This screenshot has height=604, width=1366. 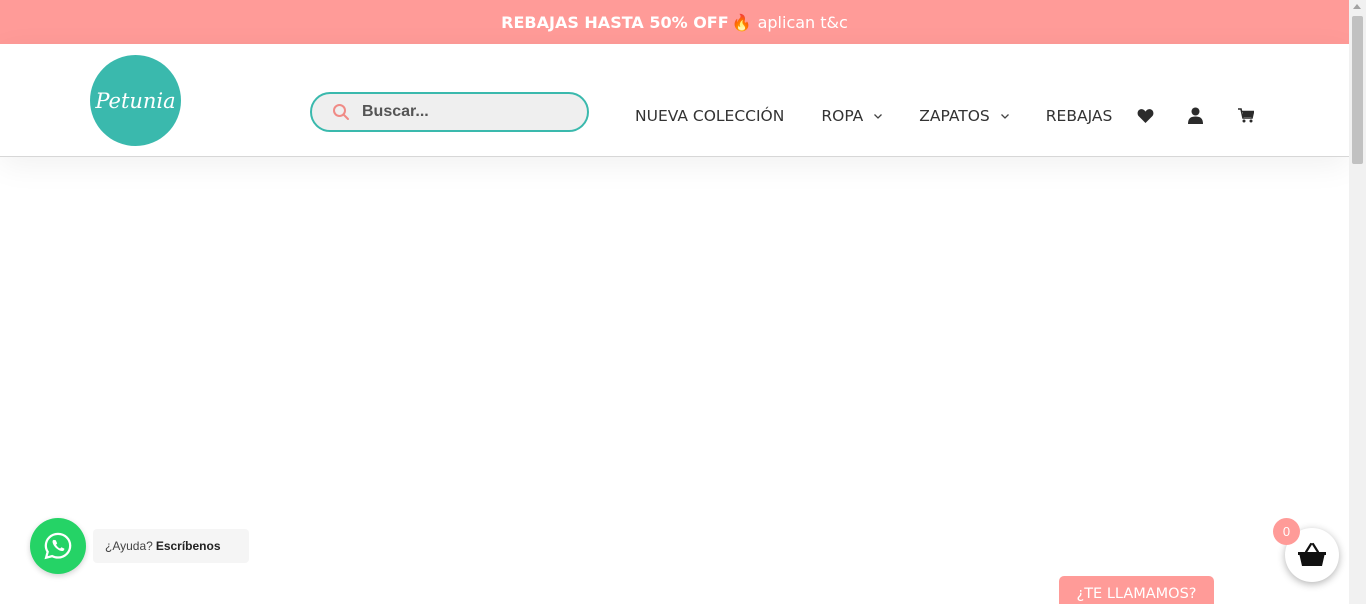 I want to click on nav-item-zapatos: ZAPATOS, so click(x=964, y=116).